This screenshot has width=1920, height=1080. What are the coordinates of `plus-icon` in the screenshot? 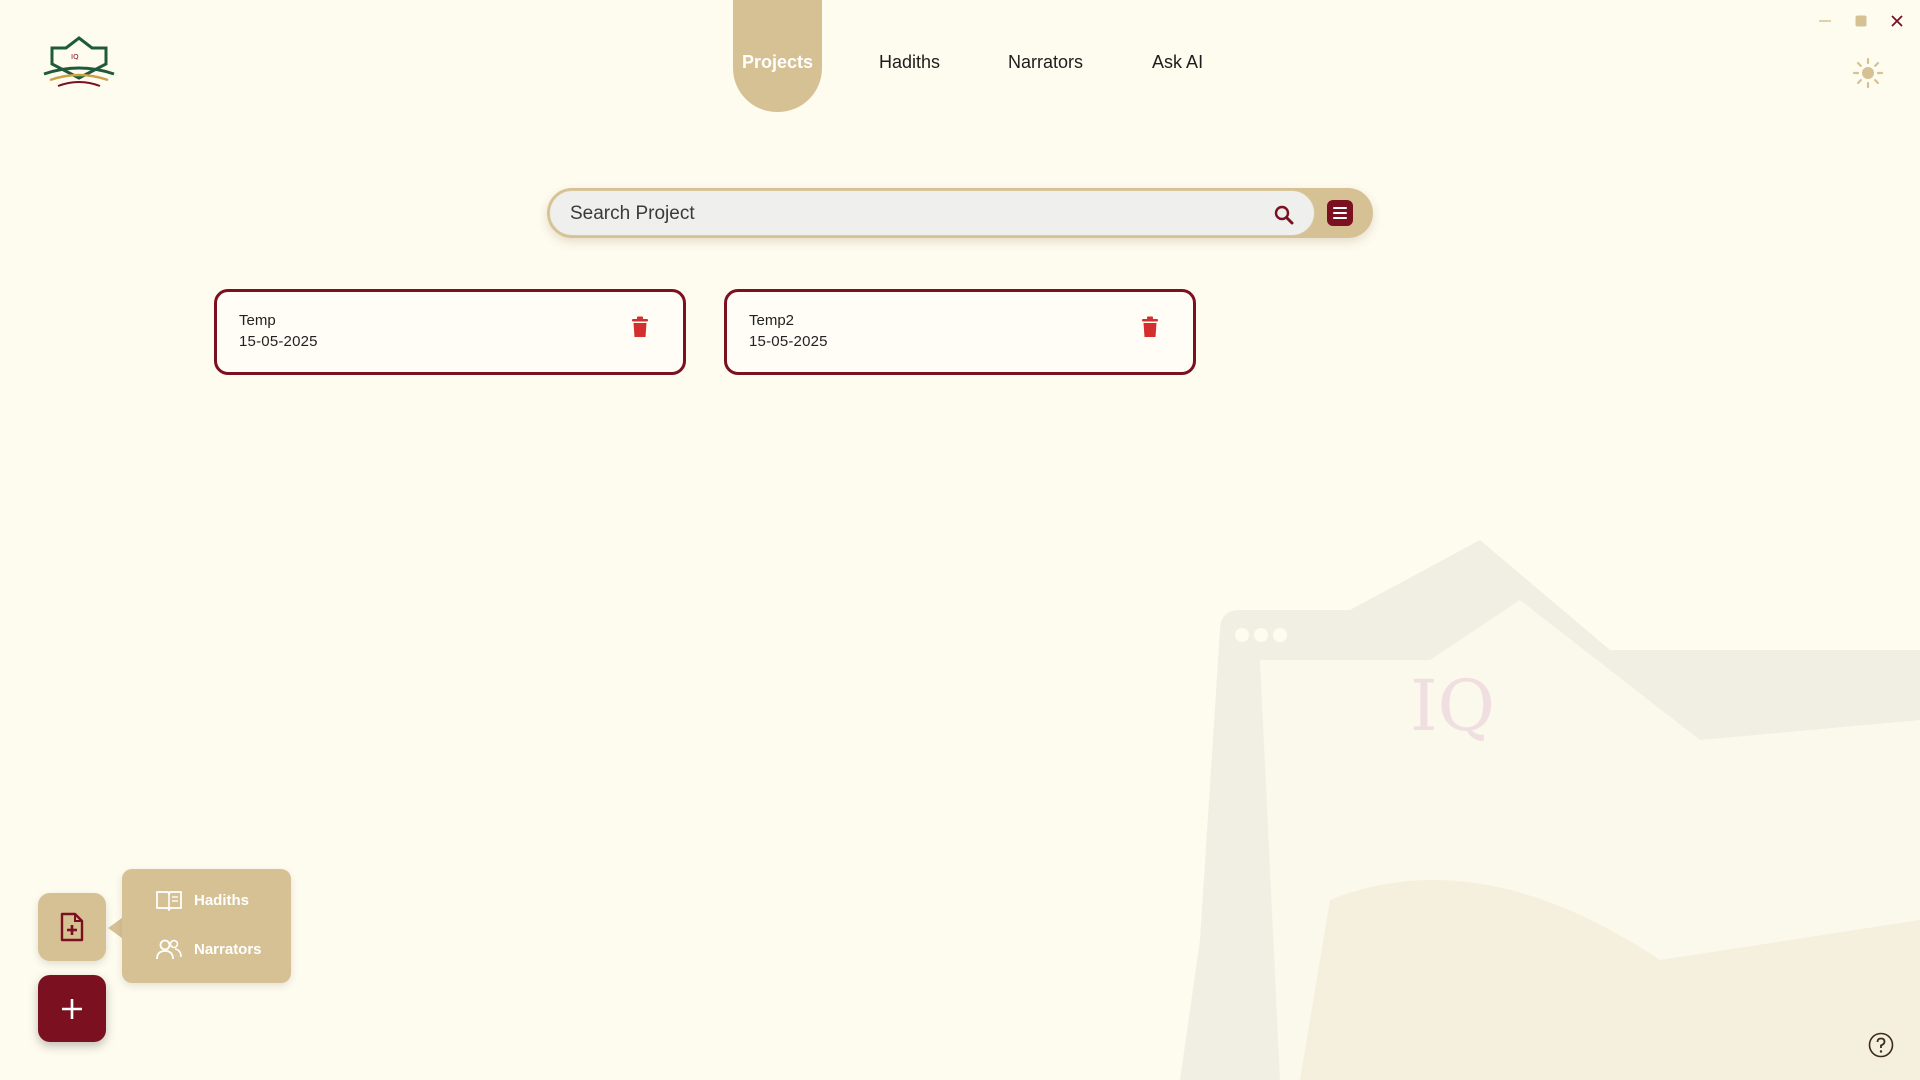 It's located at (72, 1008).